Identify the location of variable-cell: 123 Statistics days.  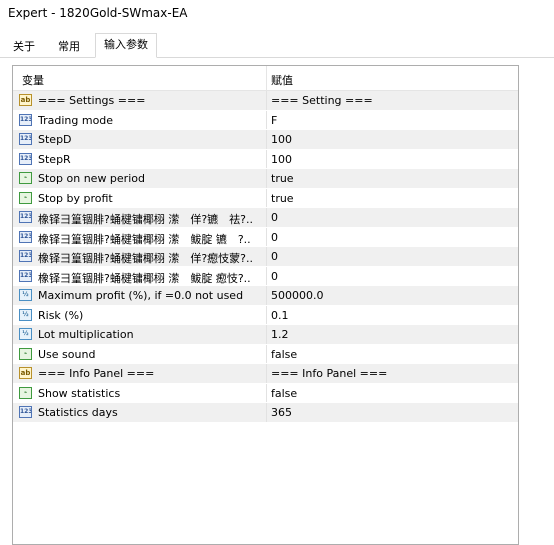
(139, 412).